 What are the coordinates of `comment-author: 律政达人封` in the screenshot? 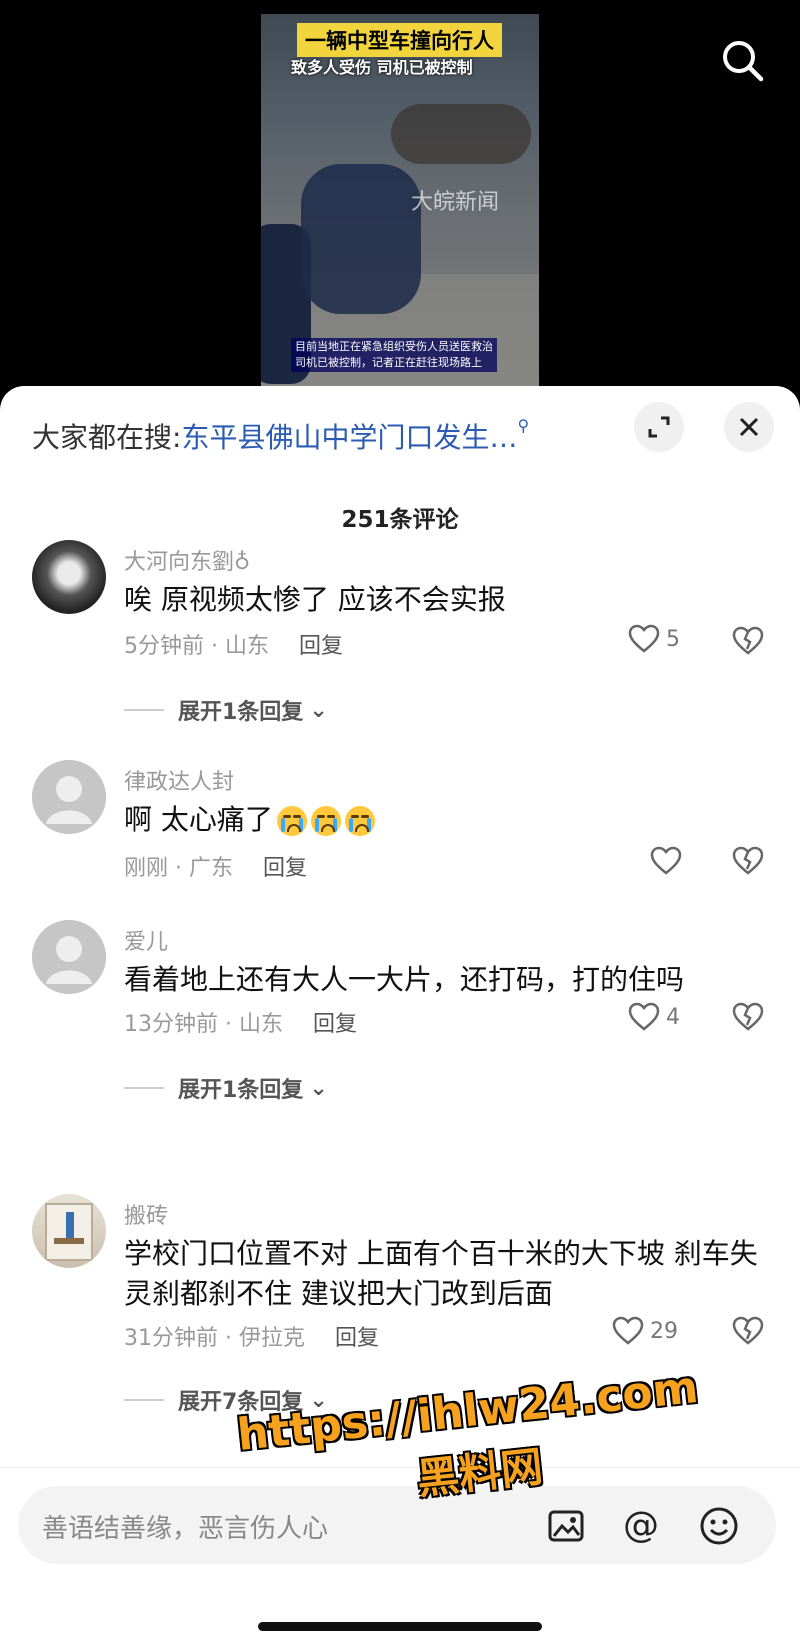 It's located at (179, 780).